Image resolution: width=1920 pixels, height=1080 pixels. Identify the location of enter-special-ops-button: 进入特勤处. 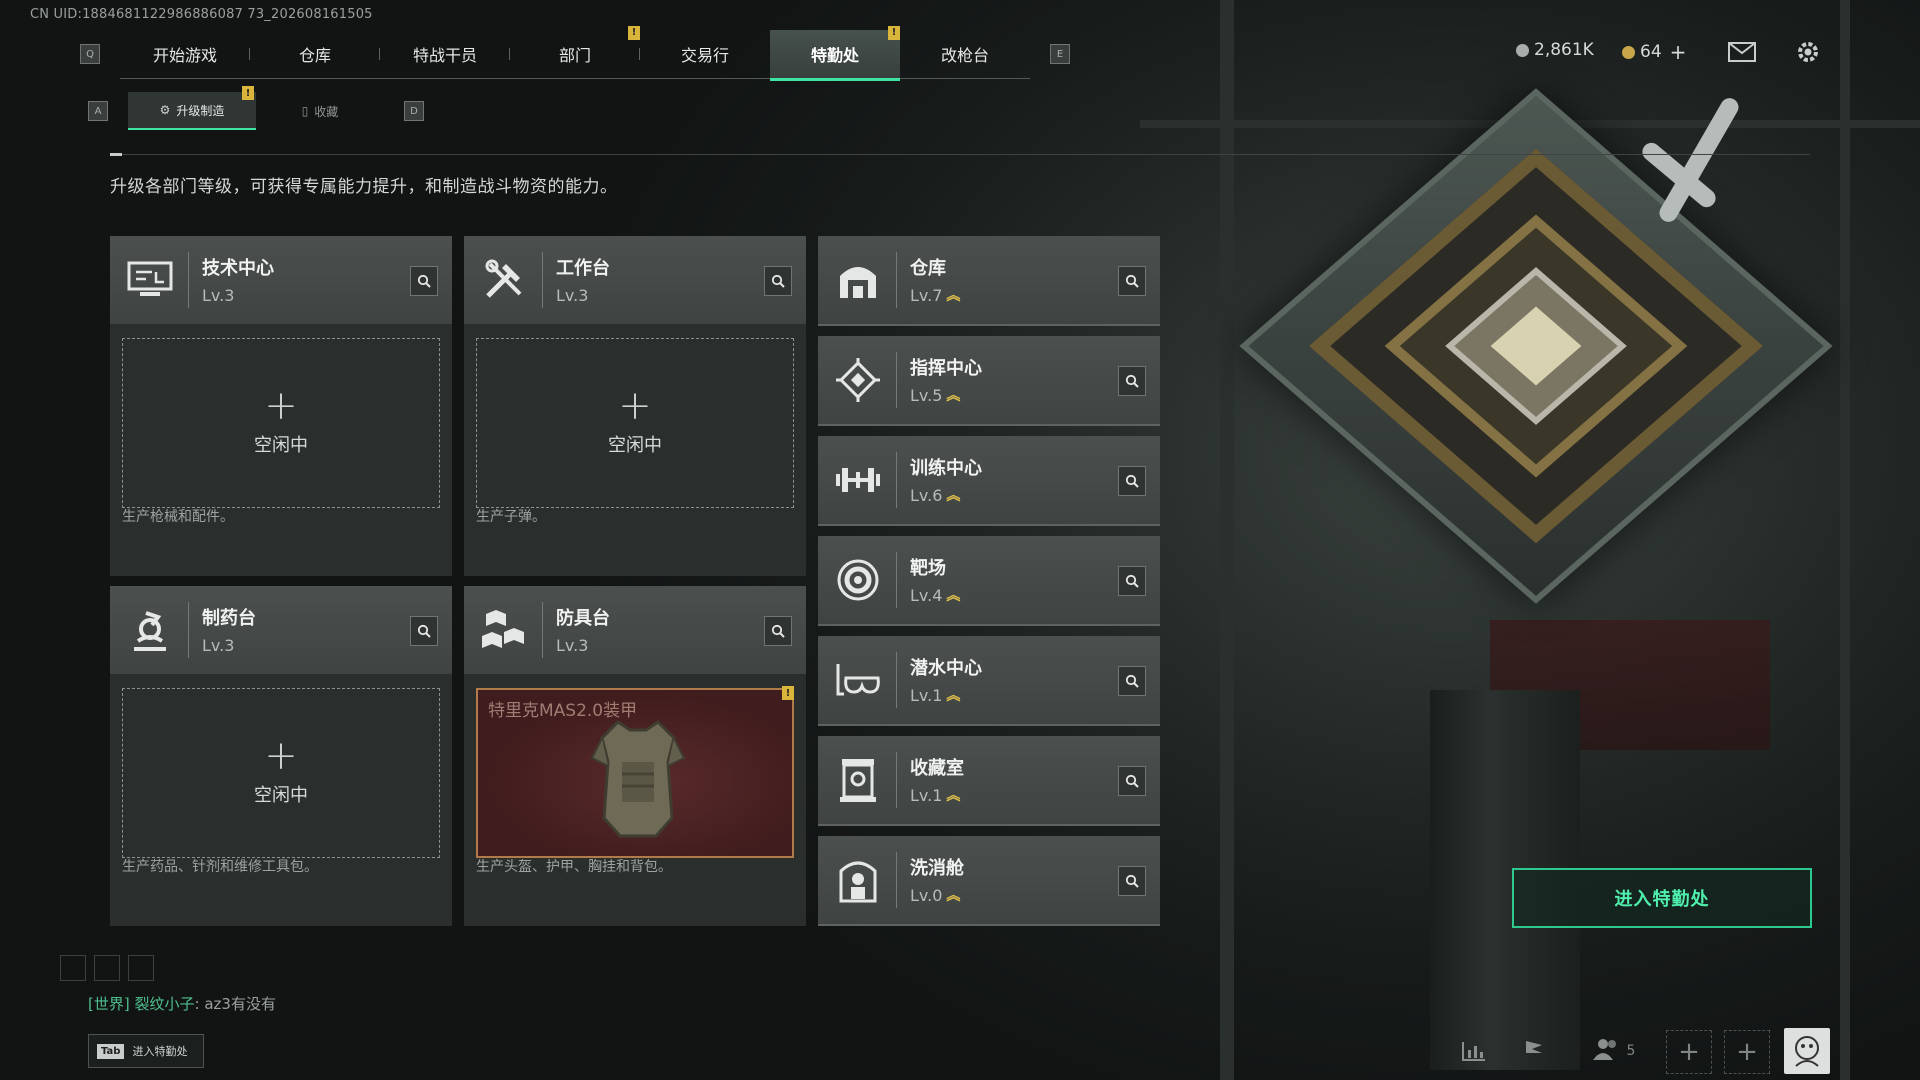
(1662, 898).